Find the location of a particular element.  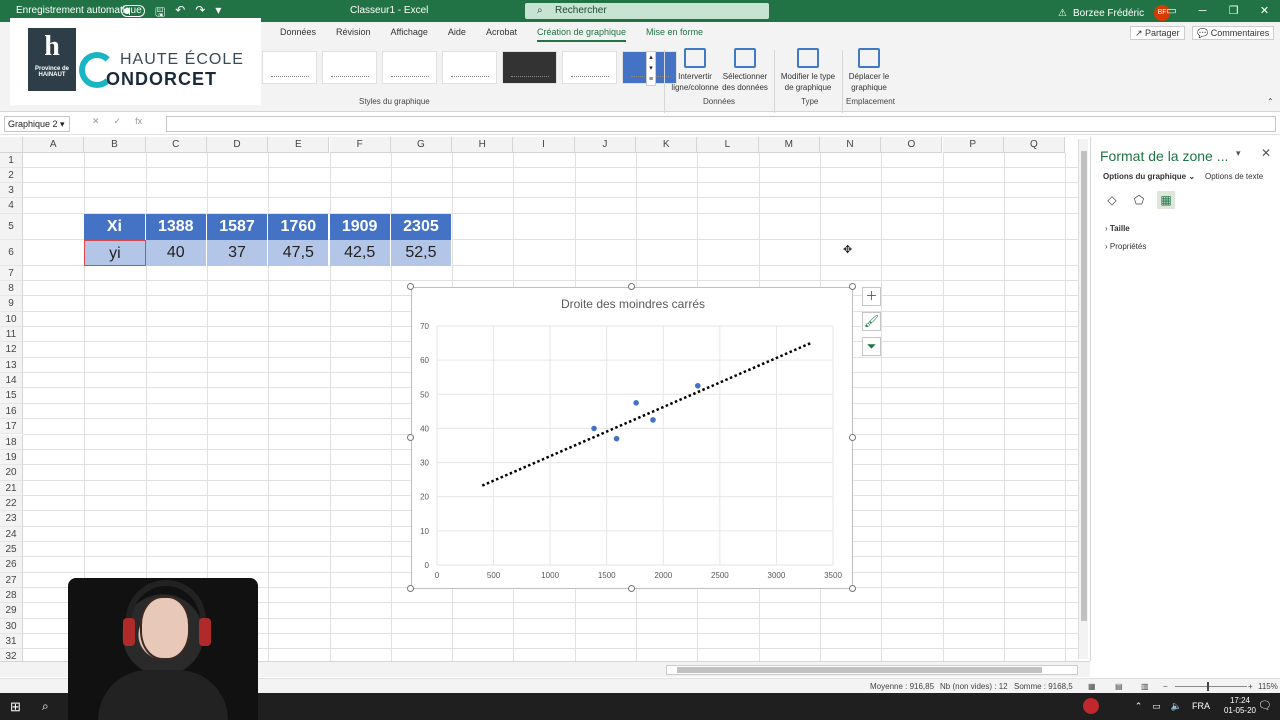

row-header-18: 18 is located at coordinates (11, 442).